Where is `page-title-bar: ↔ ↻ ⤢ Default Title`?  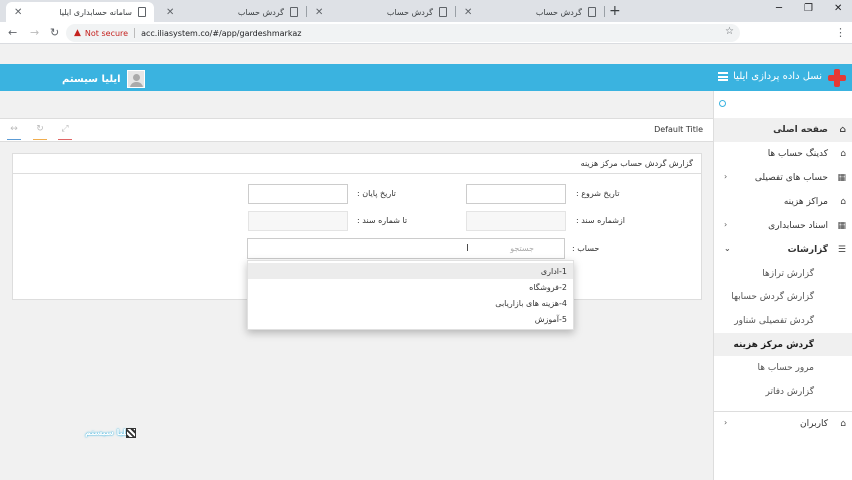 page-title-bar: ↔ ↻ ⤢ Default Title is located at coordinates (356, 130).